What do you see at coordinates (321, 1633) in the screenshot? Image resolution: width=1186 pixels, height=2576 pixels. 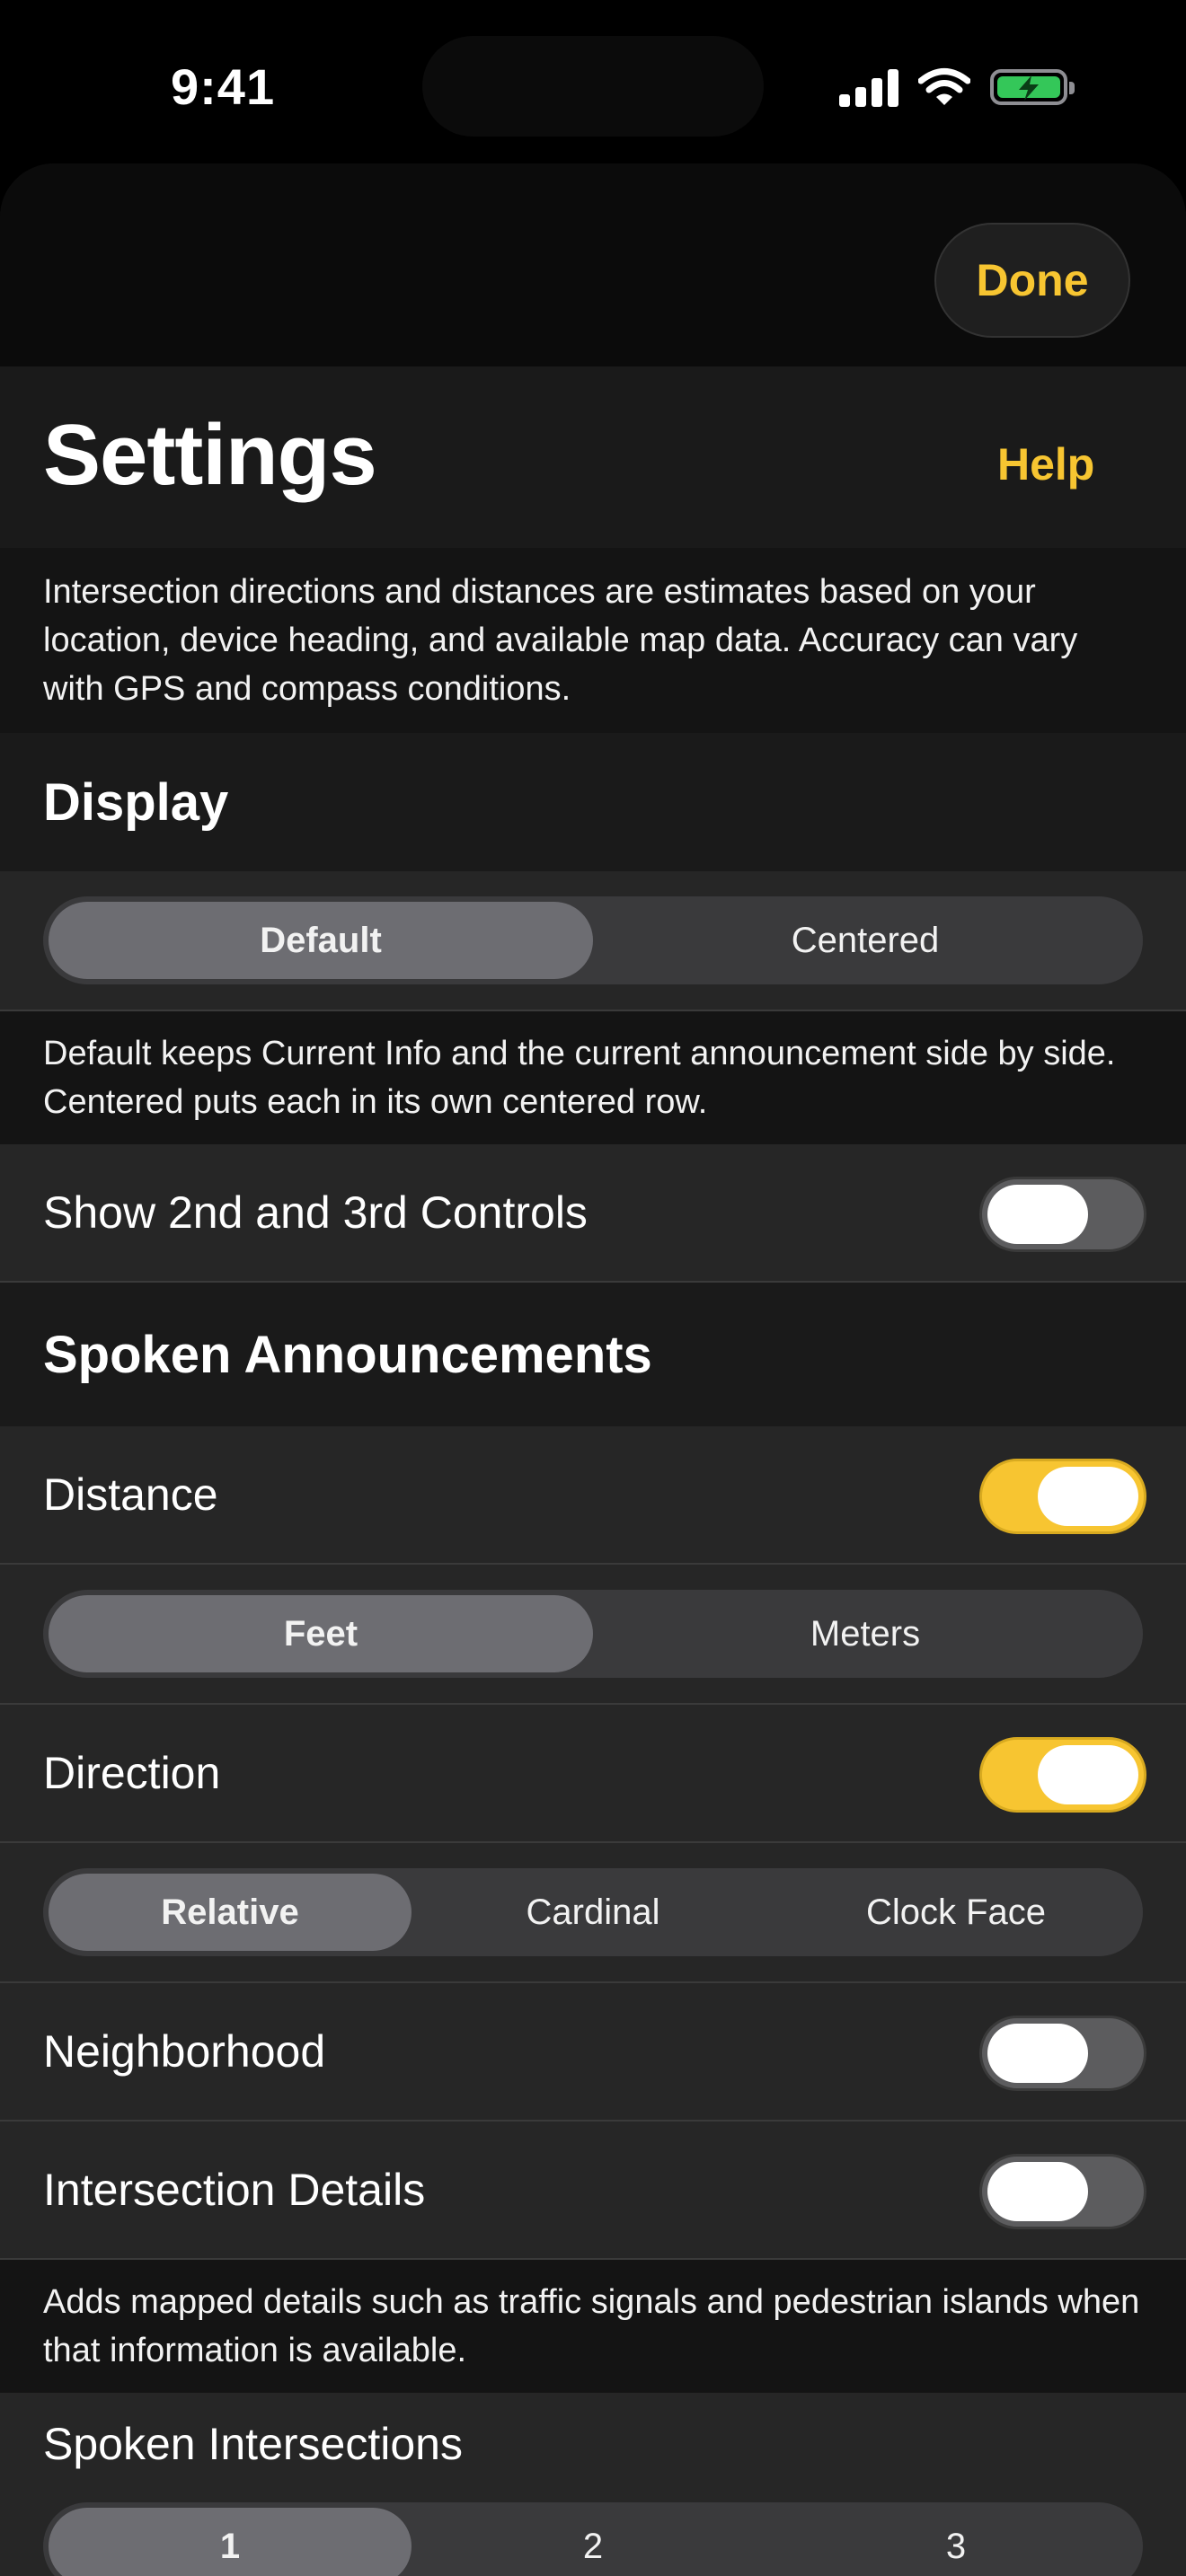 I see `segment-feet: Feet` at bounding box center [321, 1633].